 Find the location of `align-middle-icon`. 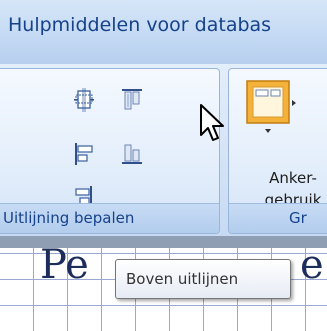

align-middle-icon is located at coordinates (84, 100).